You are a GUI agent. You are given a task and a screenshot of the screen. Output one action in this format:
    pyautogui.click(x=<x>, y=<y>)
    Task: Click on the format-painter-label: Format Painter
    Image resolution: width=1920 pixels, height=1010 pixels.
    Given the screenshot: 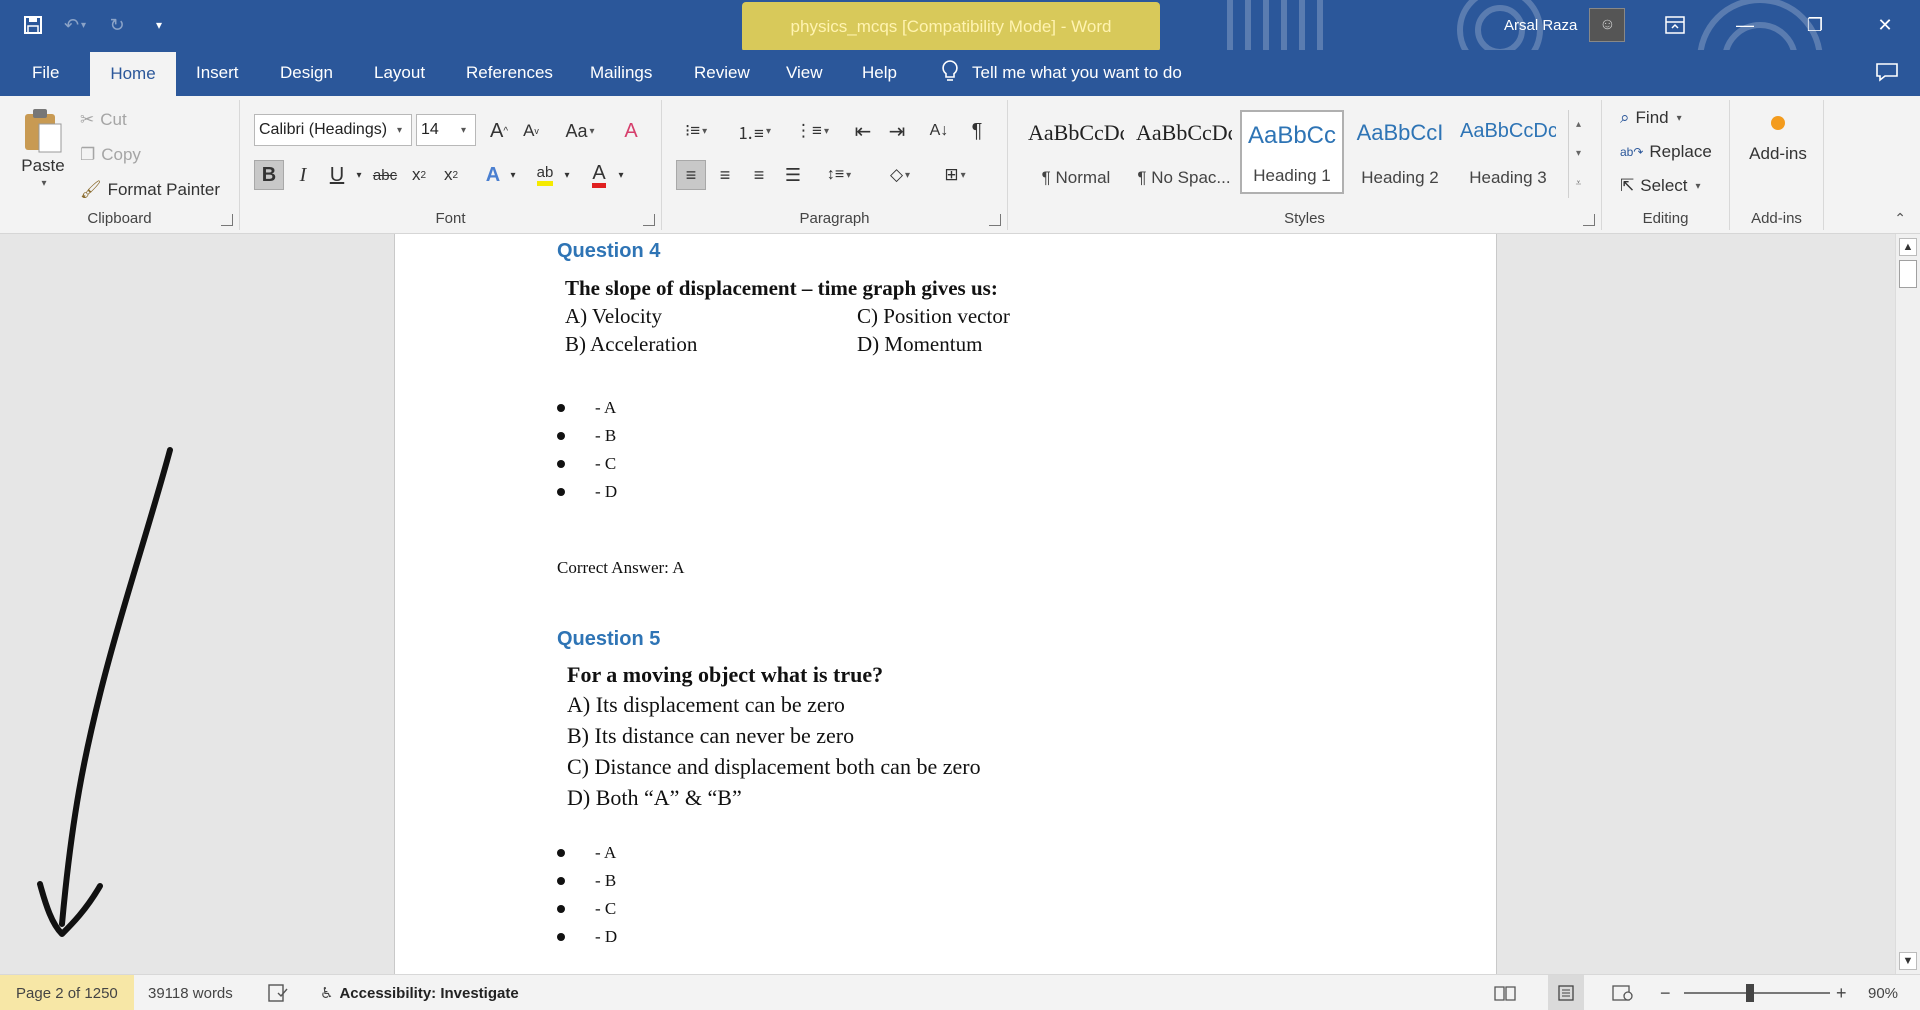 What is the action you would take?
    pyautogui.click(x=164, y=189)
    